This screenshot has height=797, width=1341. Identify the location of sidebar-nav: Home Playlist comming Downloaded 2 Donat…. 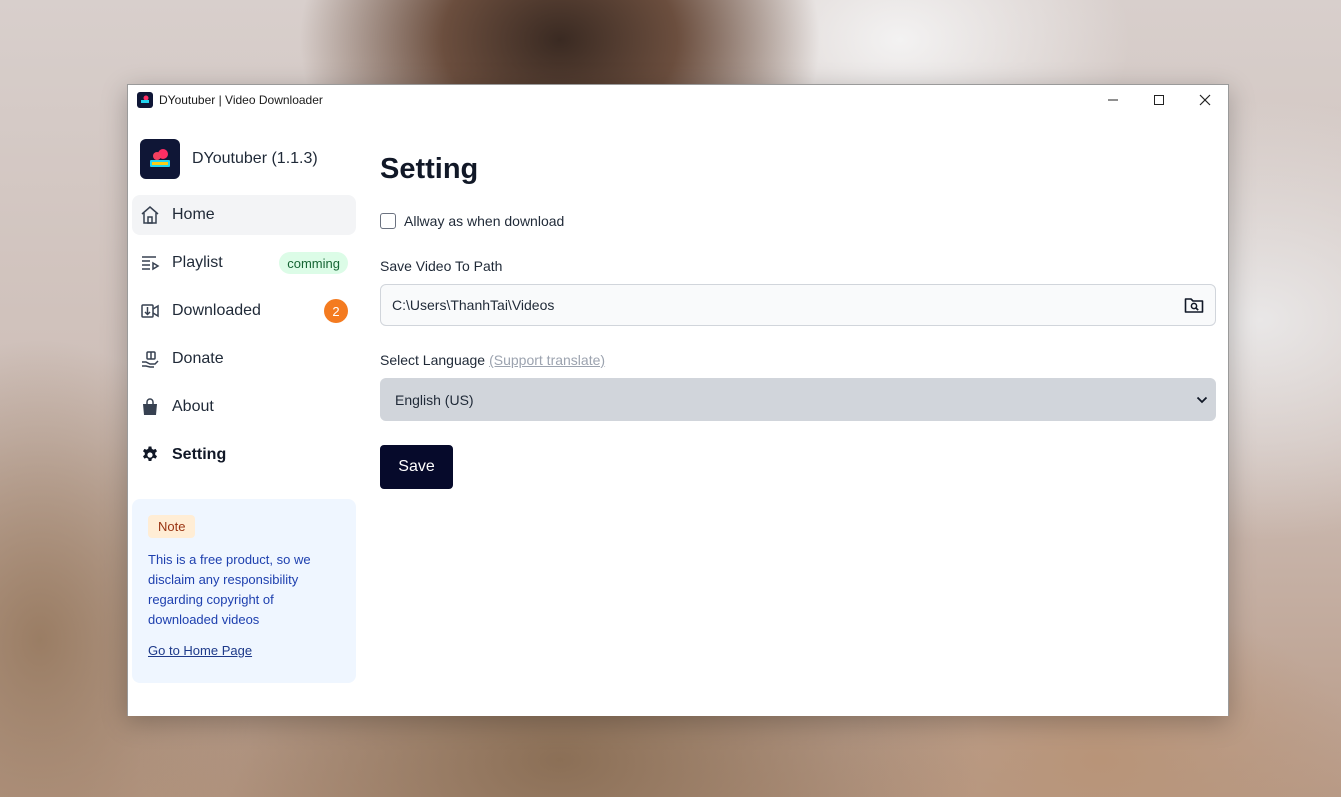
(244, 339).